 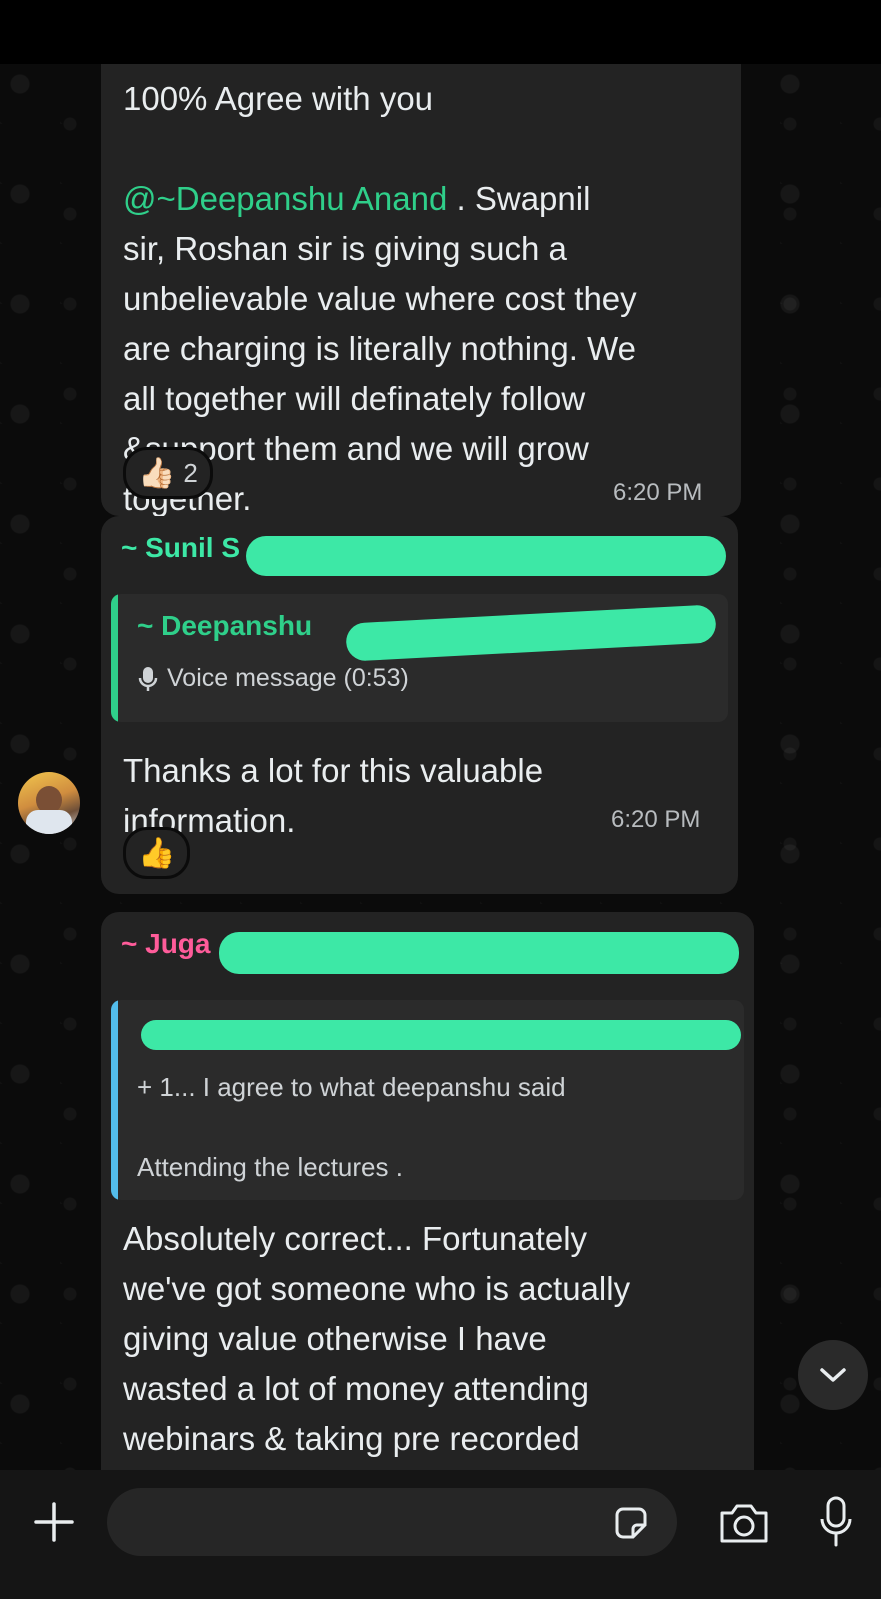 I want to click on camera-button, so click(x=744, y=1523).